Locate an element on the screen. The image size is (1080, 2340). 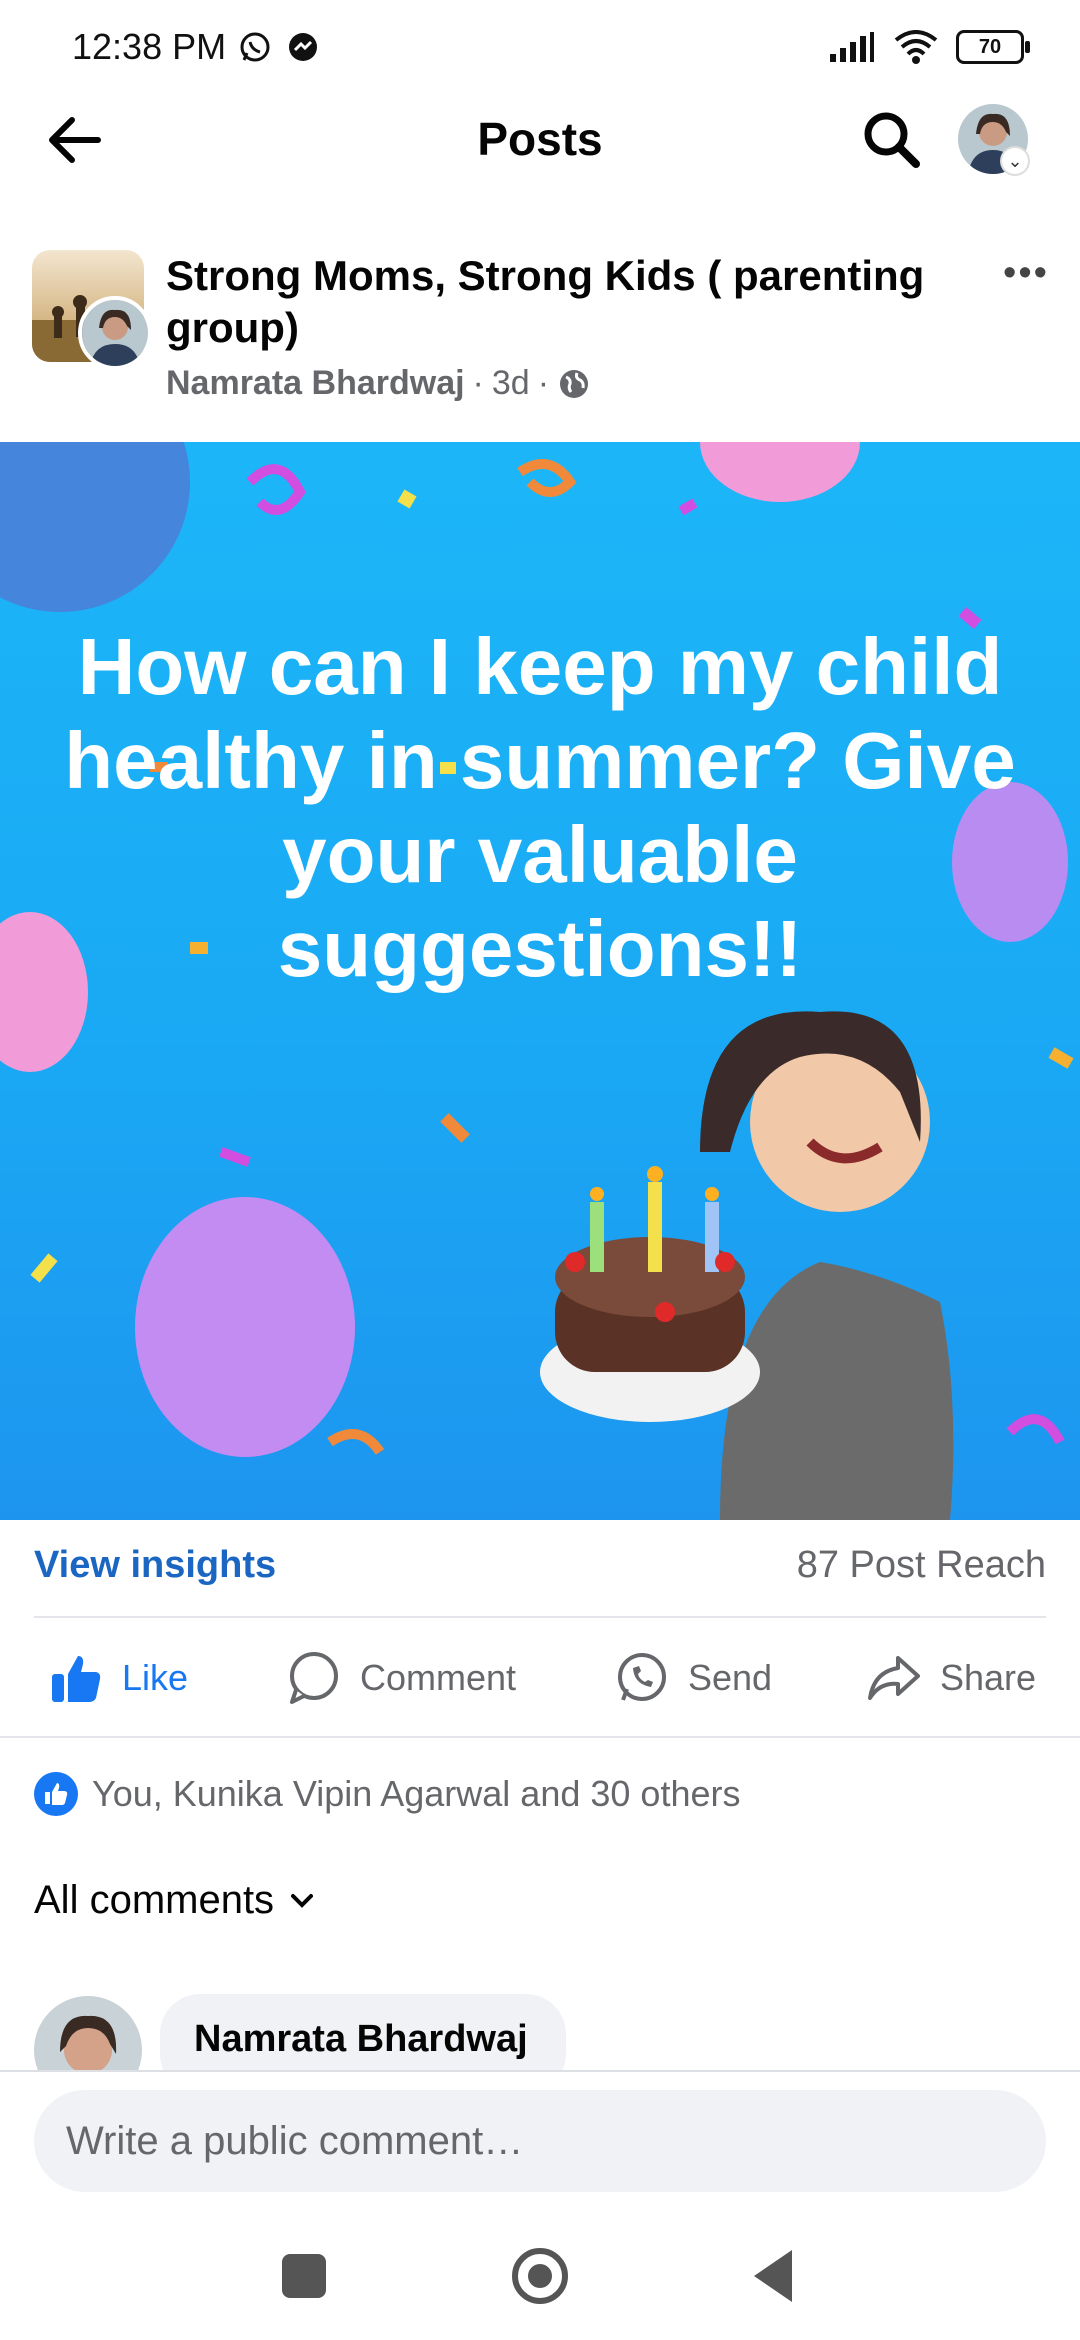
messenger-icon is located at coordinates (303, 47).